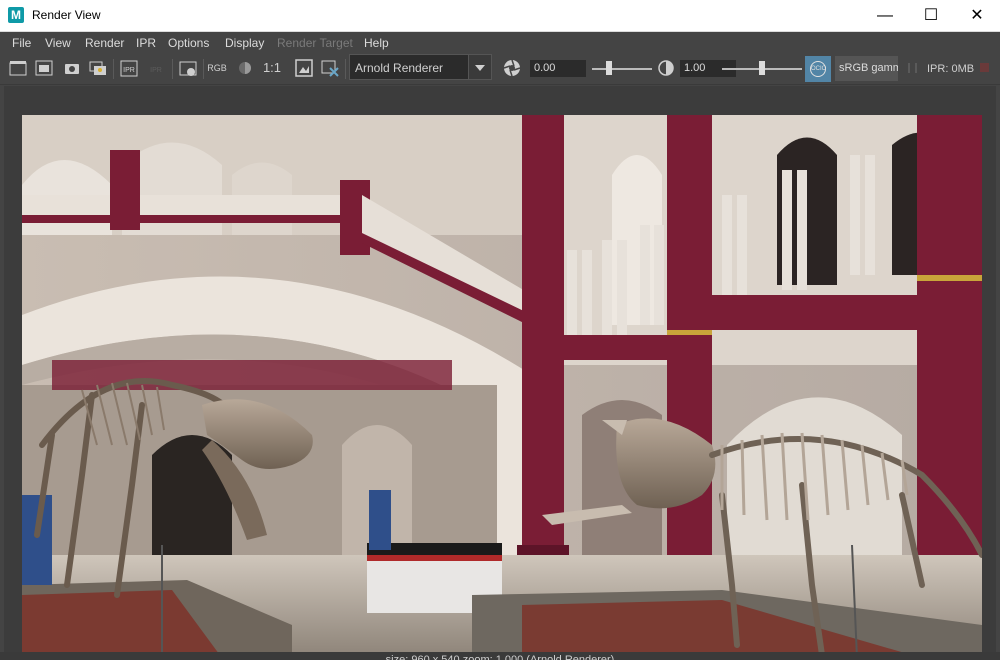  I want to click on ipr-memory-label: IPR: 0MB, so click(951, 69).